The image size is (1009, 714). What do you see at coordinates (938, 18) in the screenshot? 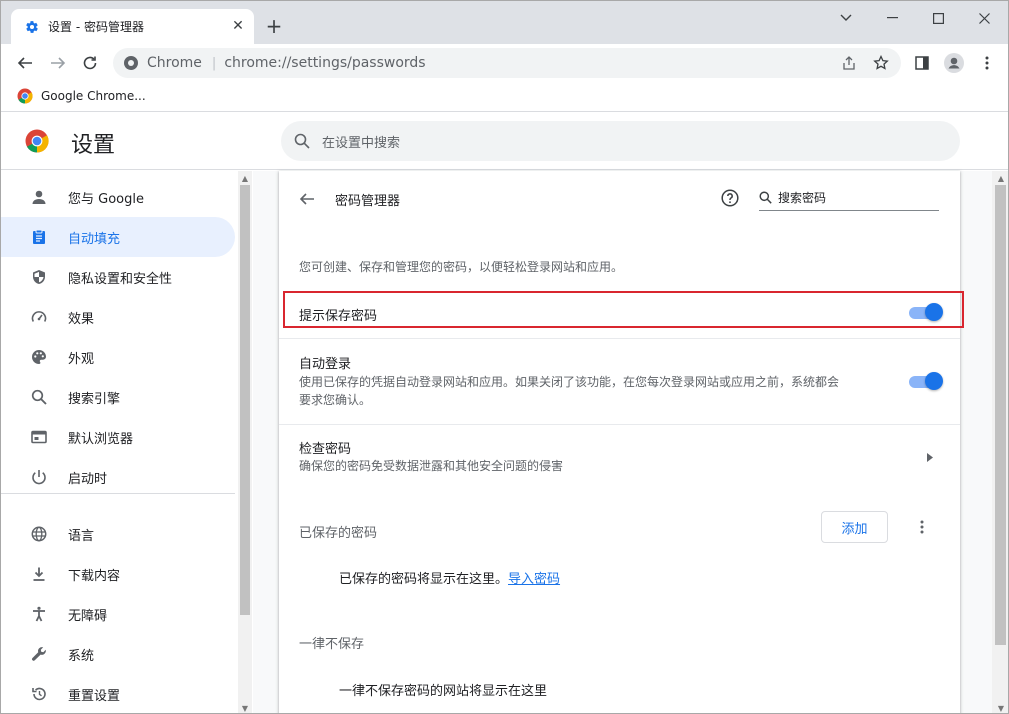
I see `maximize-button` at bounding box center [938, 18].